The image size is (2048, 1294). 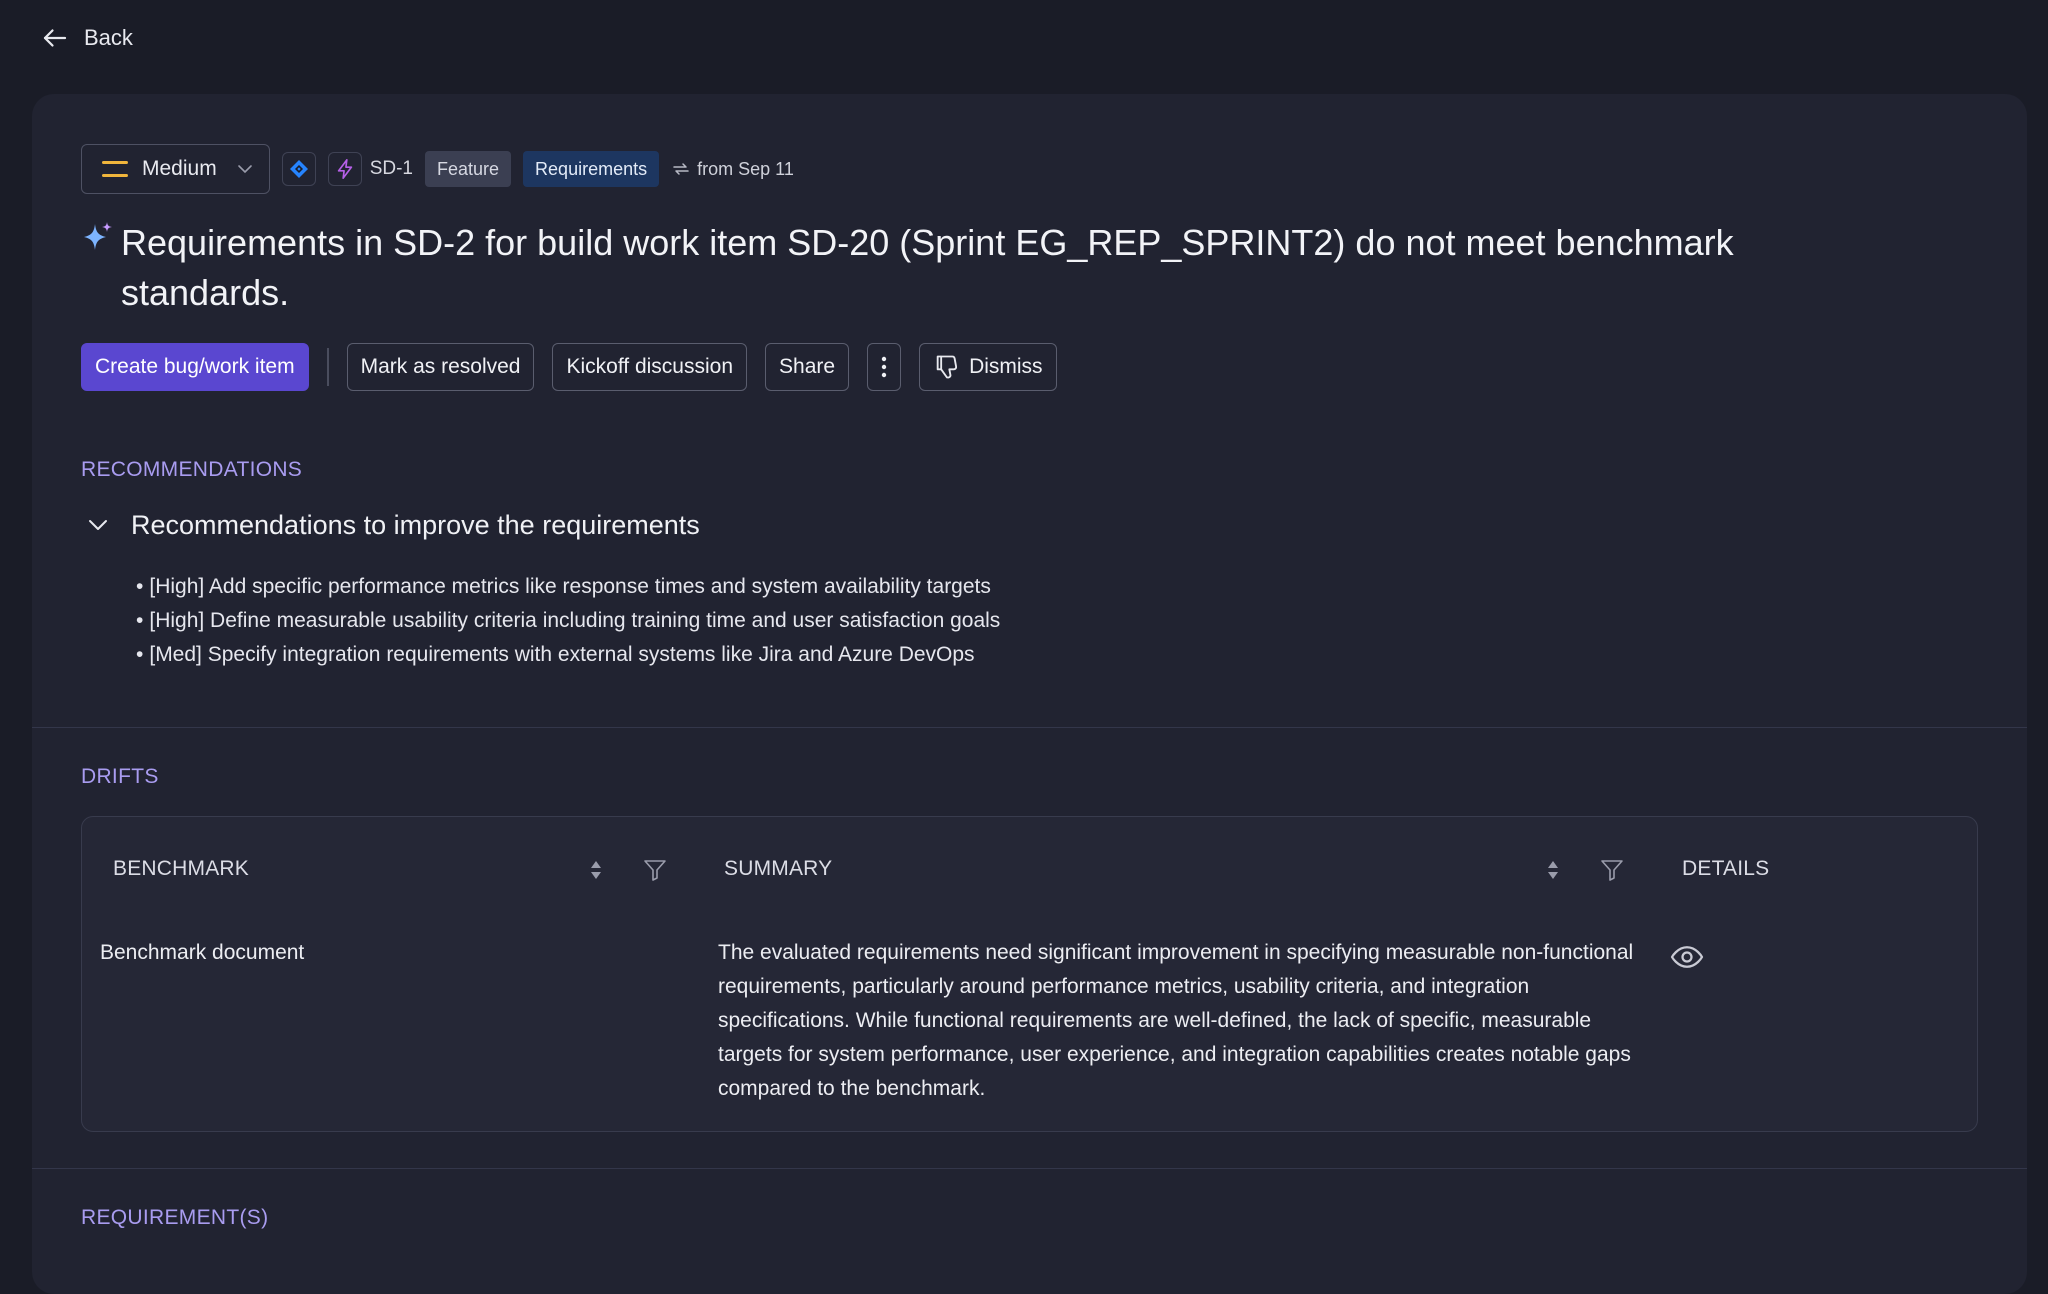 What do you see at coordinates (591, 169) in the screenshot?
I see `tag-requirements: Requirements` at bounding box center [591, 169].